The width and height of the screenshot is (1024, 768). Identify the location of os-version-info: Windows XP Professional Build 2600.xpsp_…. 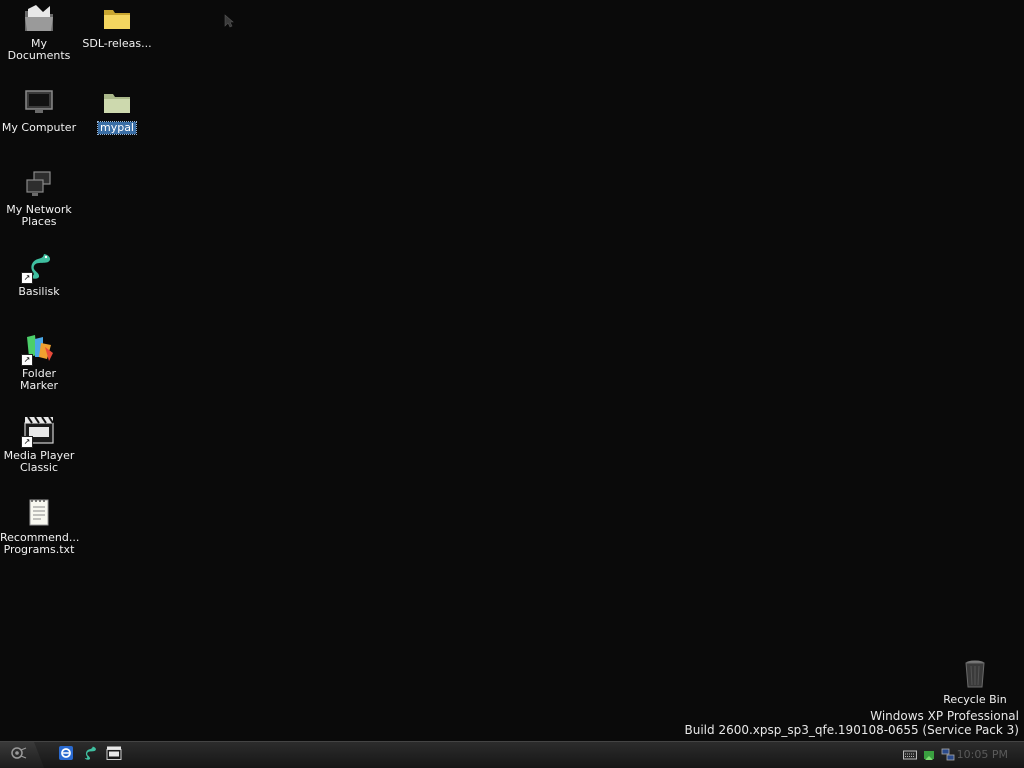
(852, 723).